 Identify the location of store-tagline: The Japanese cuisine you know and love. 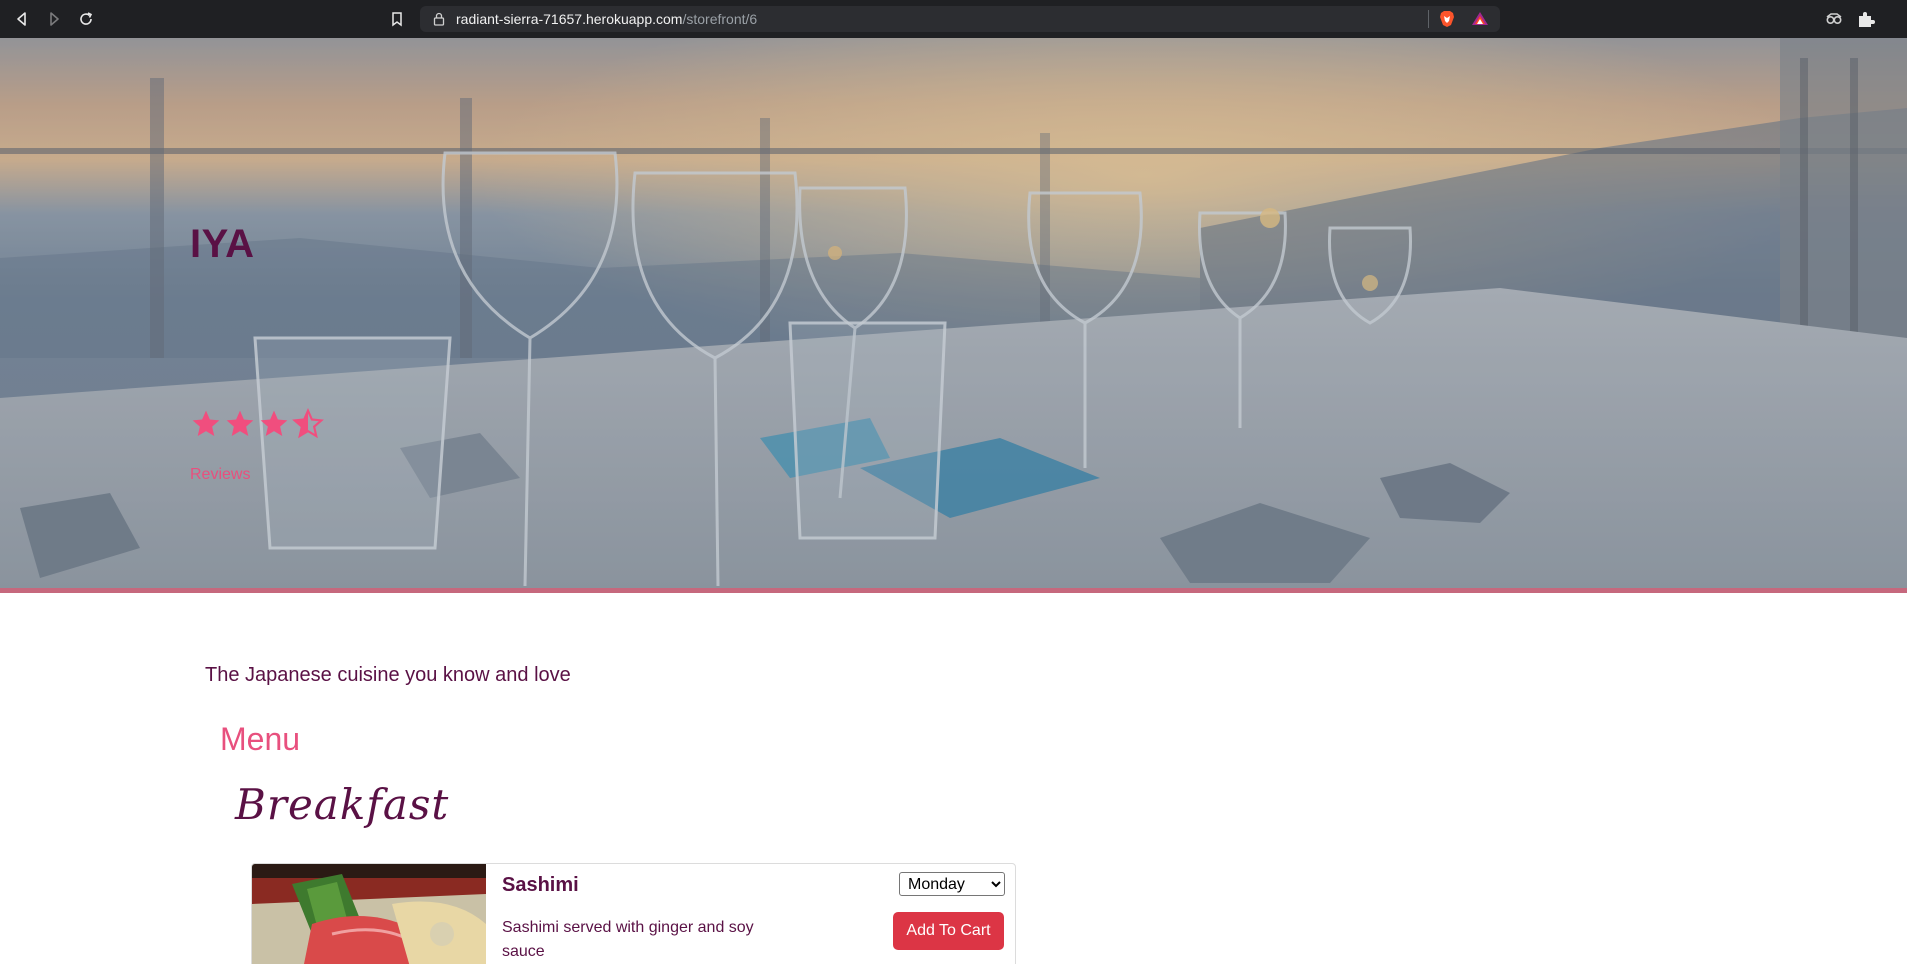
(388, 675).